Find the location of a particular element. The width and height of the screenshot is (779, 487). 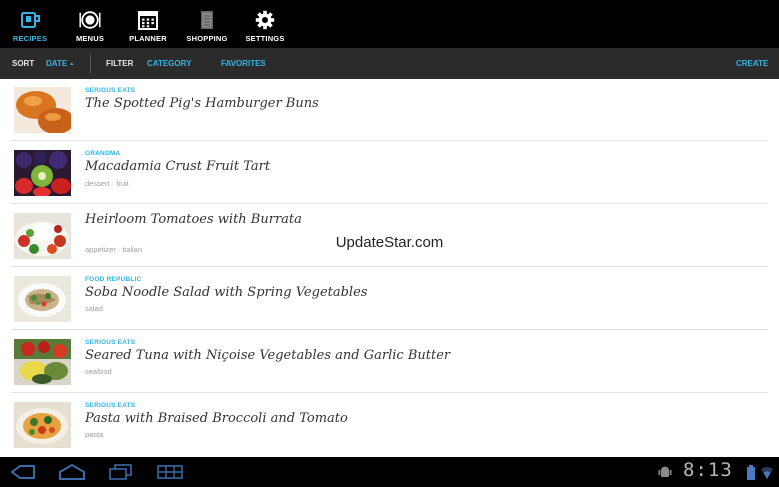

recipe-tags: salad is located at coordinates (94, 308).